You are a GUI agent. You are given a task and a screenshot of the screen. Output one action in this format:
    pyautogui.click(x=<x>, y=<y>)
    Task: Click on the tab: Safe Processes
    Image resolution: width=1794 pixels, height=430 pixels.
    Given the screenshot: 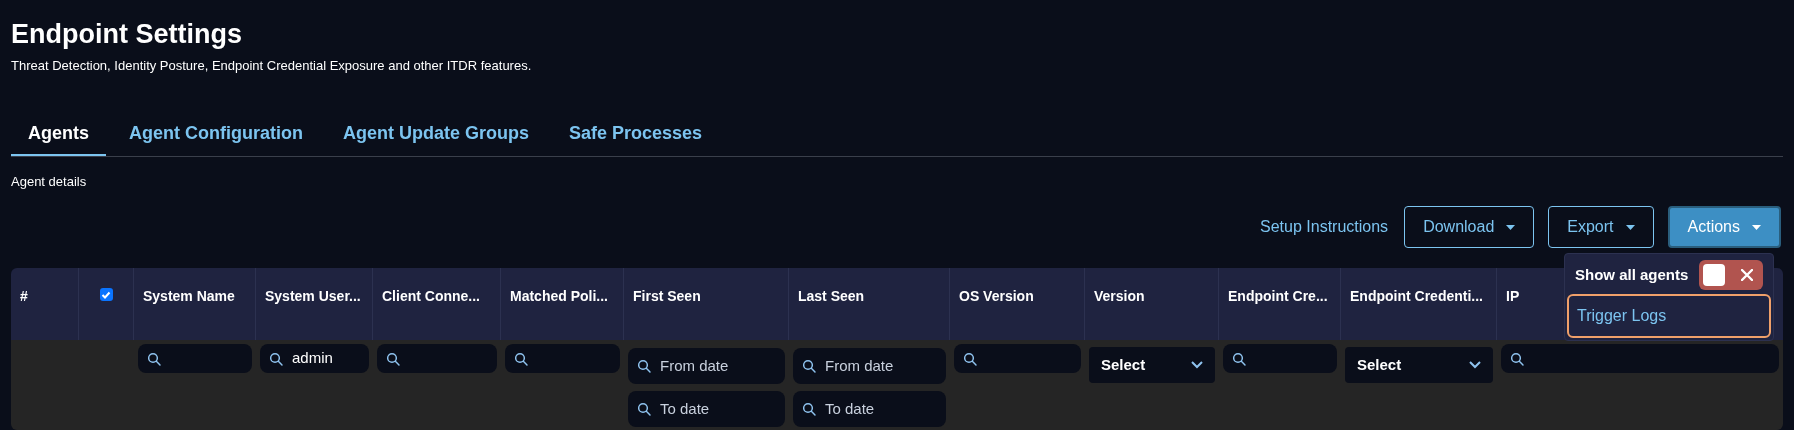 What is the action you would take?
    pyautogui.click(x=636, y=134)
    